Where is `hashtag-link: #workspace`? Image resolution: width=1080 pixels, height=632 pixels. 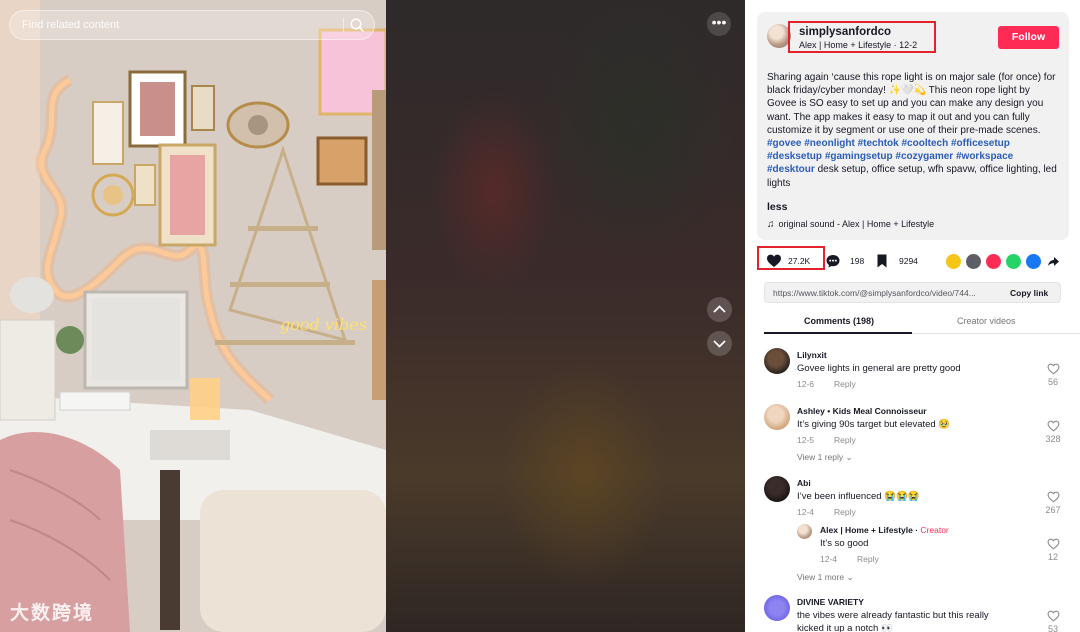 hashtag-link: #workspace is located at coordinates (984, 156).